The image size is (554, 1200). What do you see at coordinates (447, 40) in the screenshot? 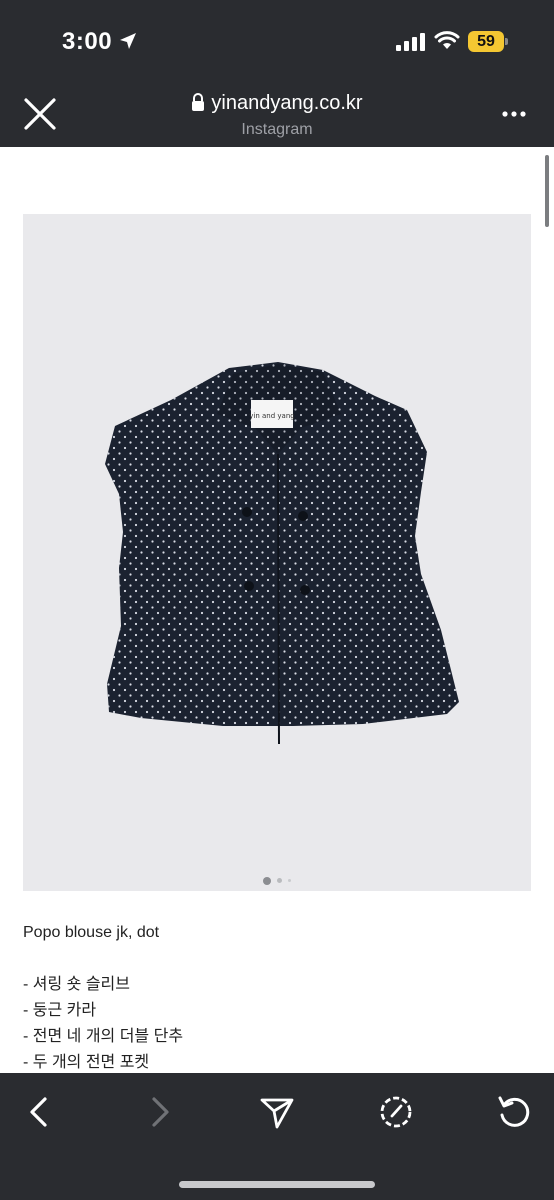
I see `wifi-icon` at bounding box center [447, 40].